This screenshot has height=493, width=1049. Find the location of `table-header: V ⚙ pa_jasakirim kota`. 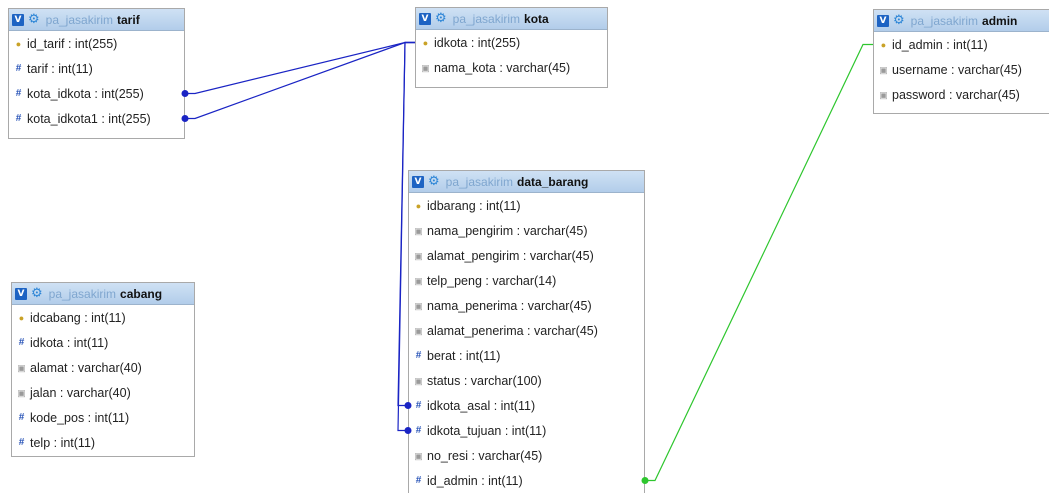

table-header: V ⚙ pa_jasakirim kota is located at coordinates (511, 19).